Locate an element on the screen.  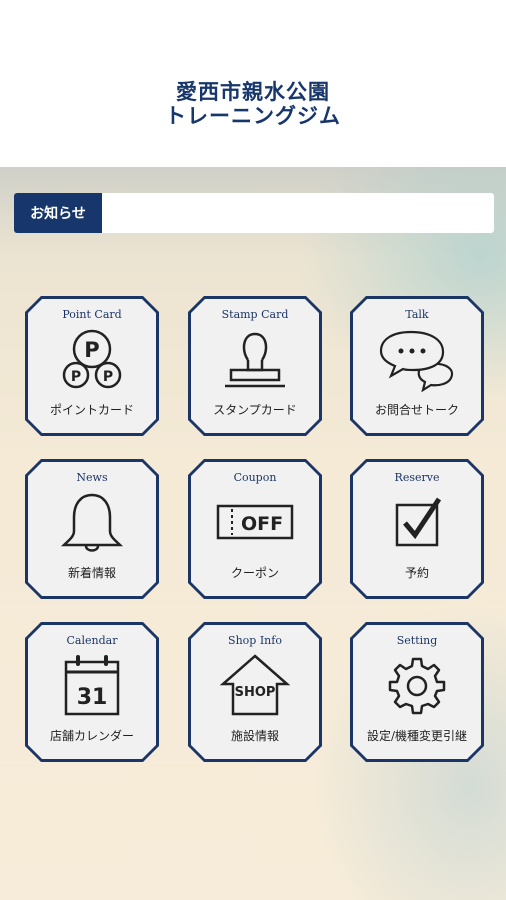
gear-icon is located at coordinates (417, 685).